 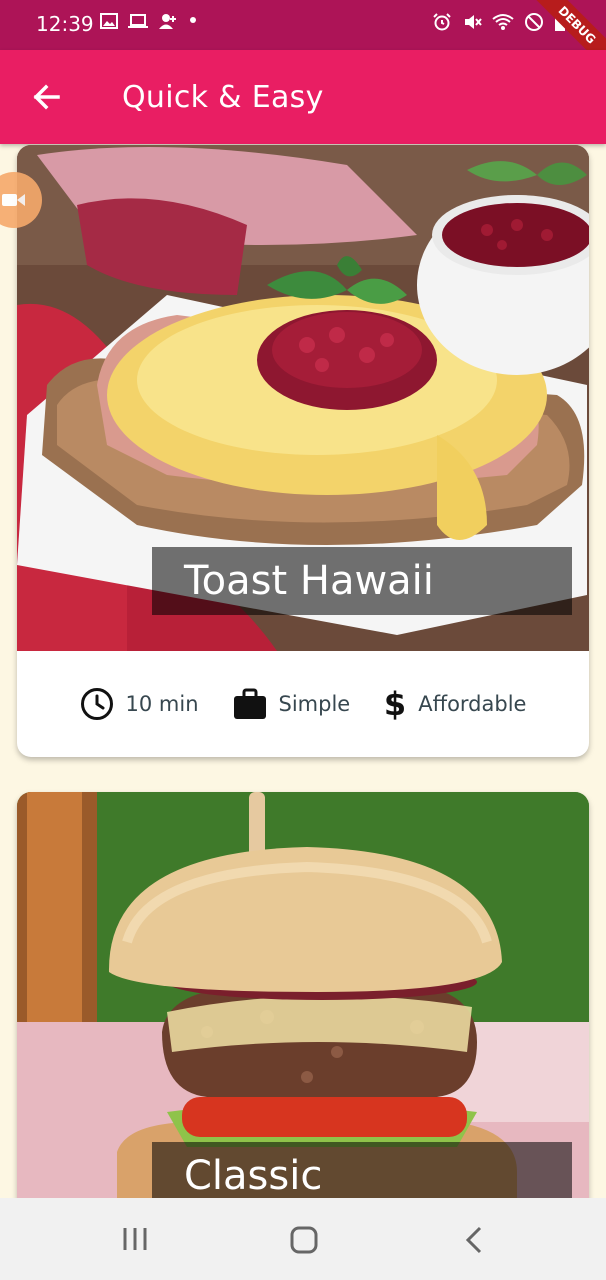 What do you see at coordinates (109, 21) in the screenshot?
I see `image-icon` at bounding box center [109, 21].